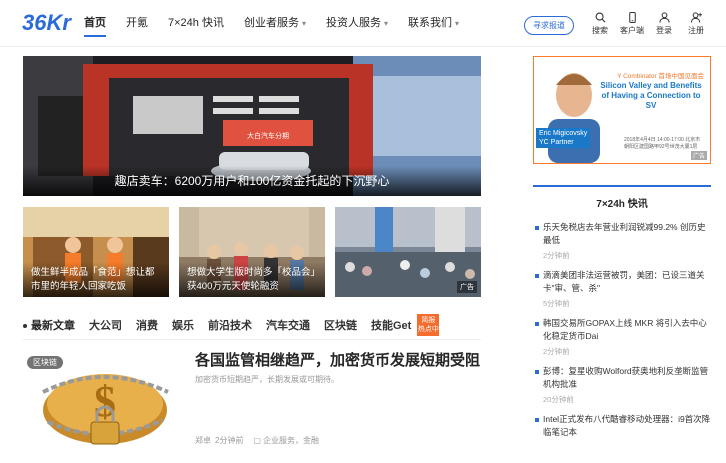 The height and width of the screenshot is (463, 726). Describe the element at coordinates (558, 399) in the screenshot. I see `flash-time: 20分钟前` at that location.